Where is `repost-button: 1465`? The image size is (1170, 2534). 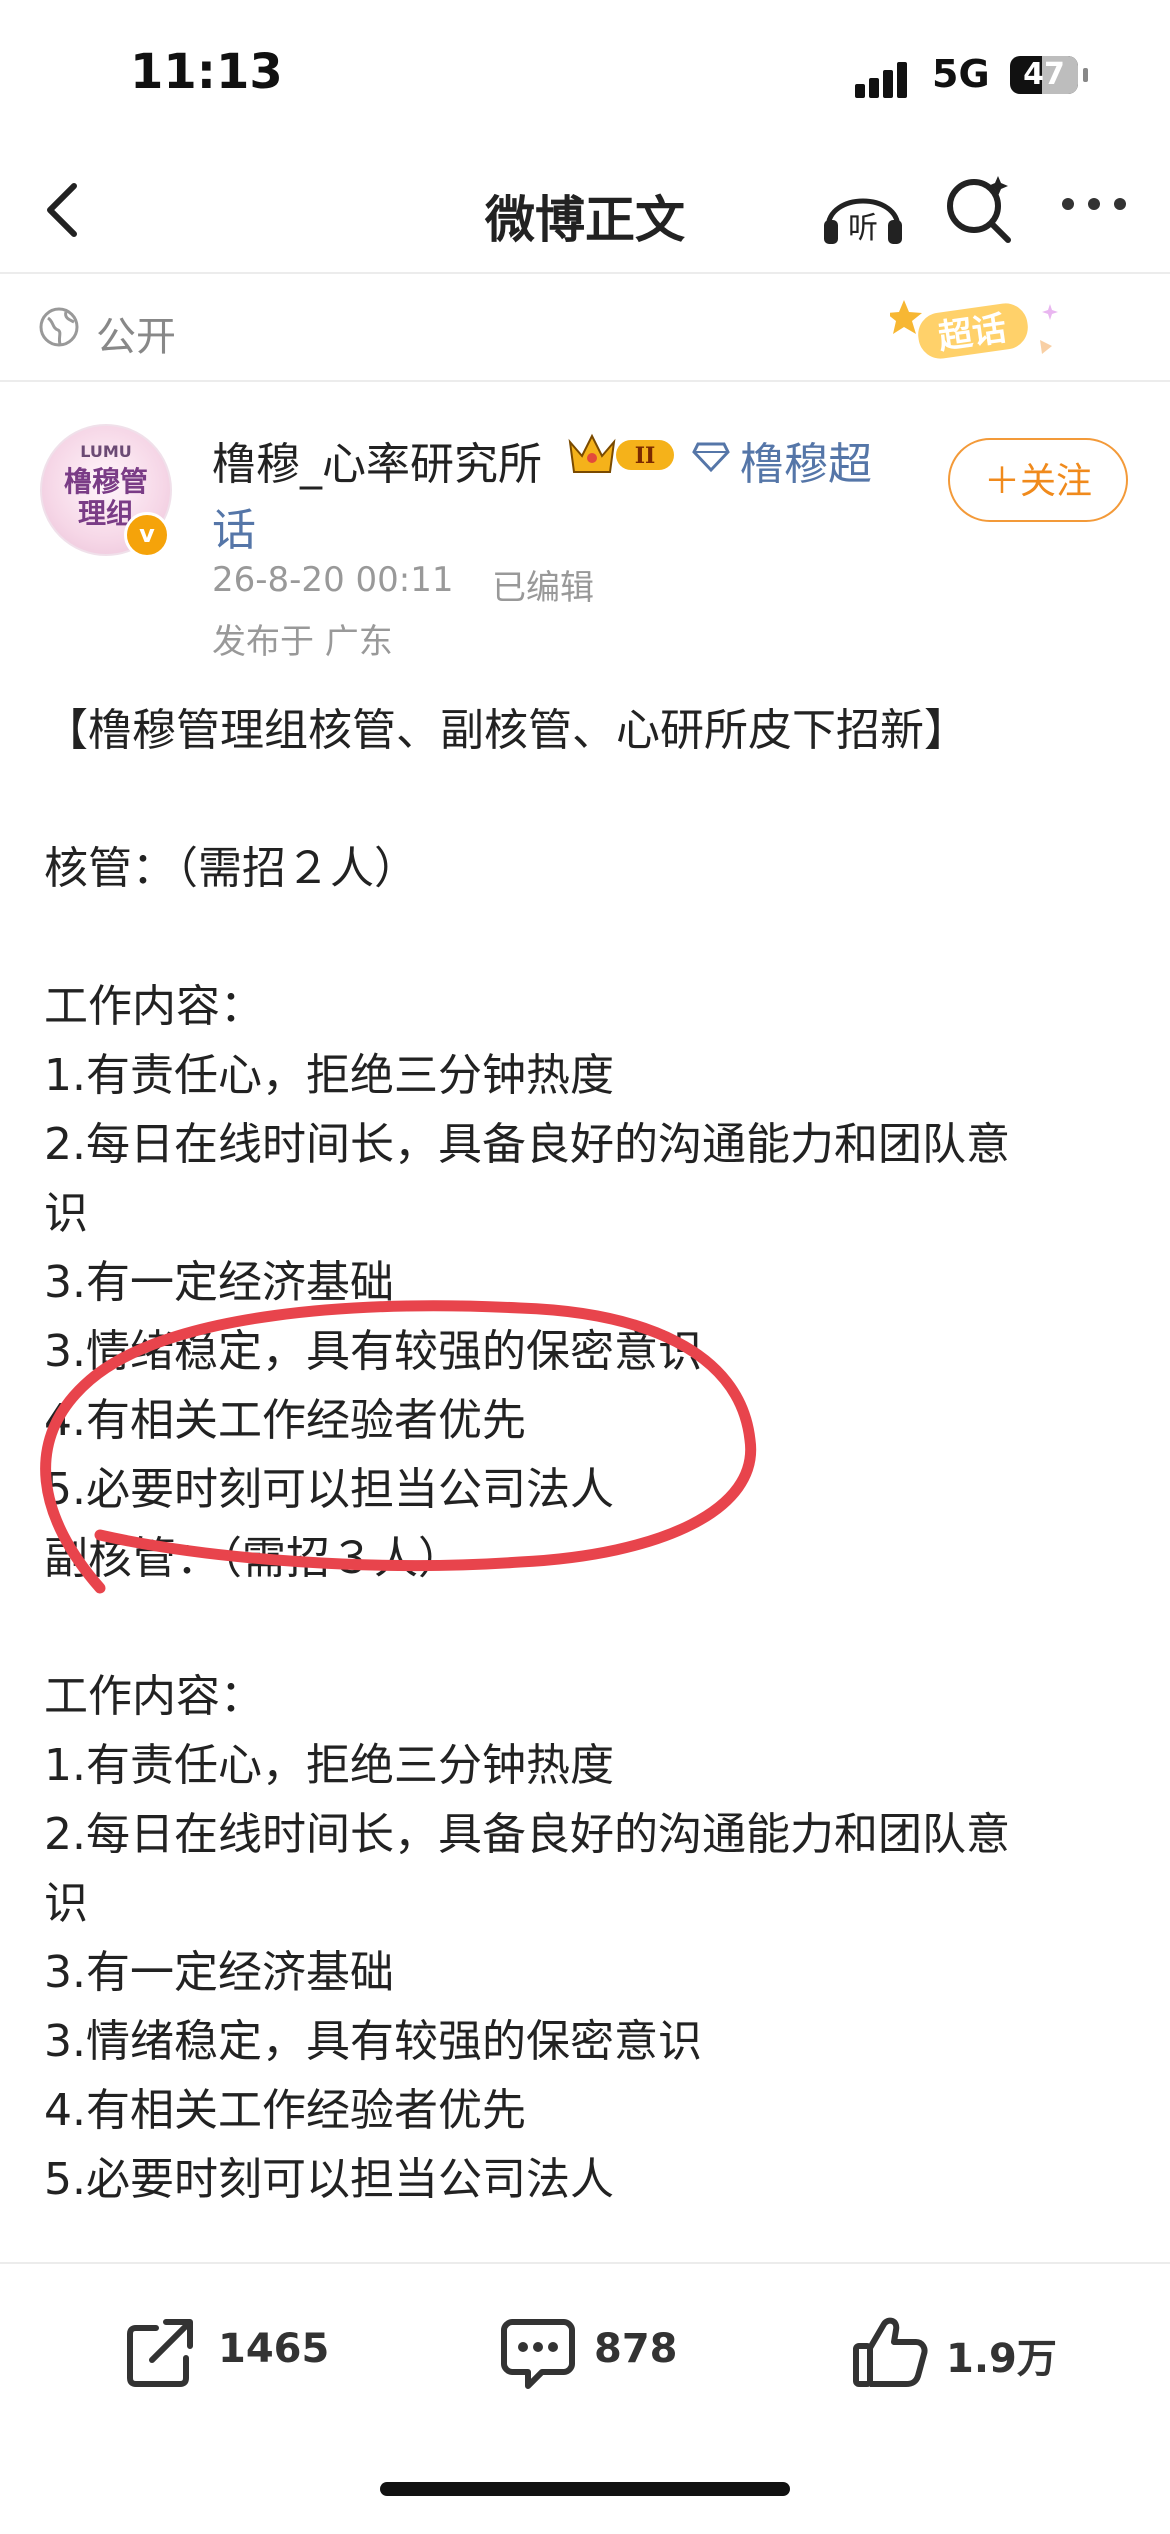 repost-button: 1465 is located at coordinates (225, 2349).